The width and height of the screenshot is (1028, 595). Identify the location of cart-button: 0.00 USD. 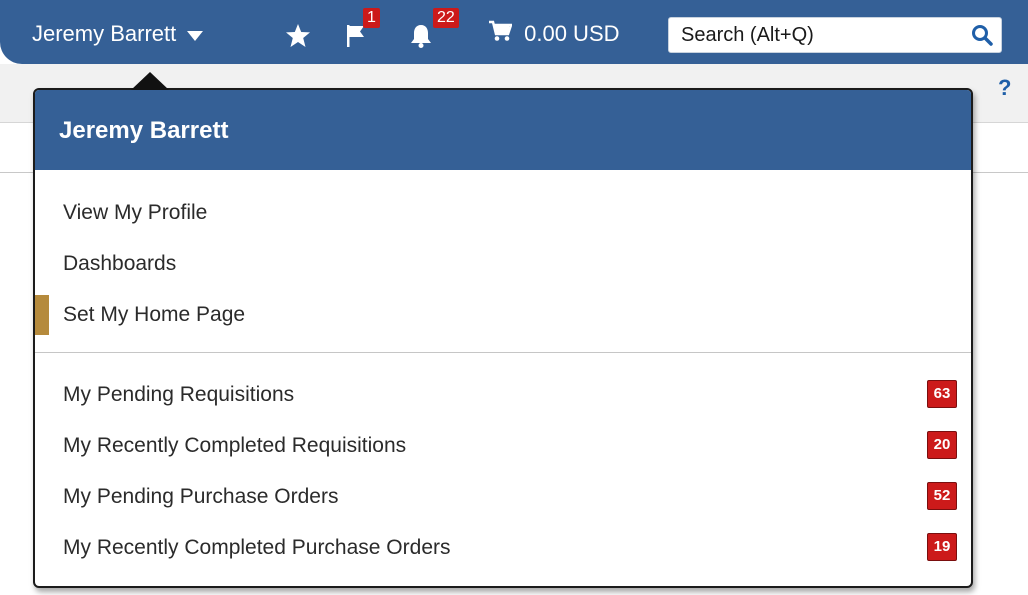
(554, 34).